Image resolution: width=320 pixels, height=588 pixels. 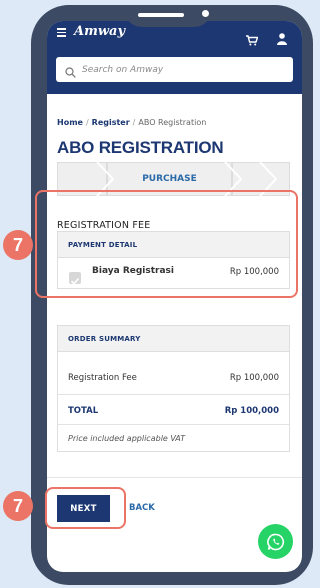 I want to click on summary-total-amount: Rp 100,000, so click(x=251, y=411).